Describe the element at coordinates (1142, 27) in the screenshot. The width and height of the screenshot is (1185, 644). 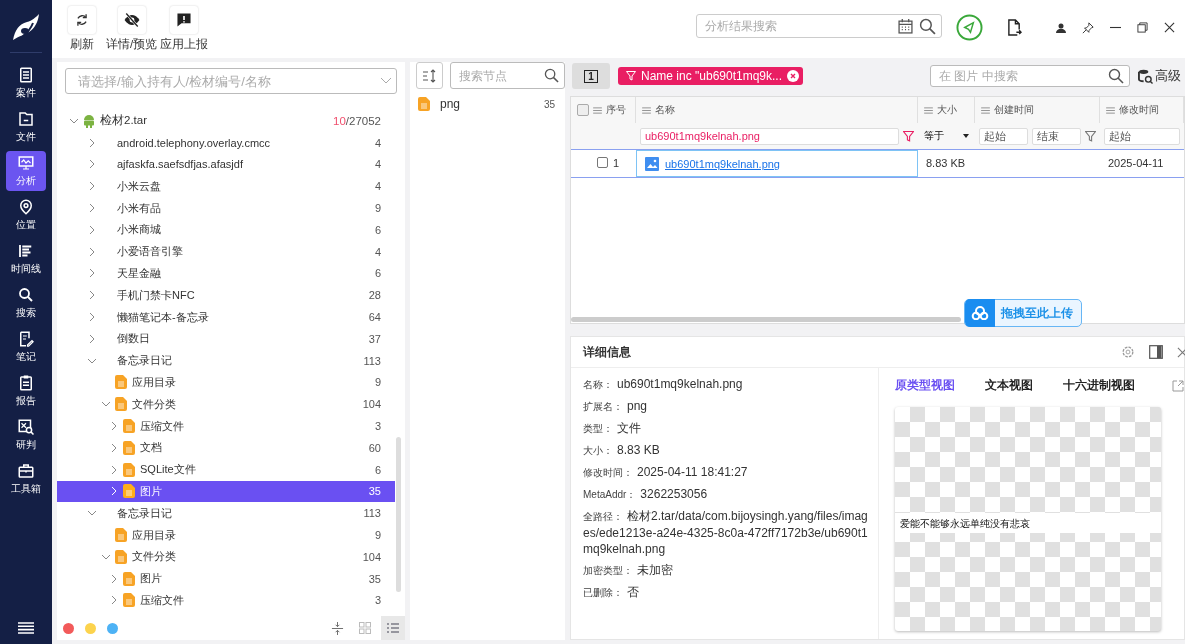
I see `restore-icon` at that location.